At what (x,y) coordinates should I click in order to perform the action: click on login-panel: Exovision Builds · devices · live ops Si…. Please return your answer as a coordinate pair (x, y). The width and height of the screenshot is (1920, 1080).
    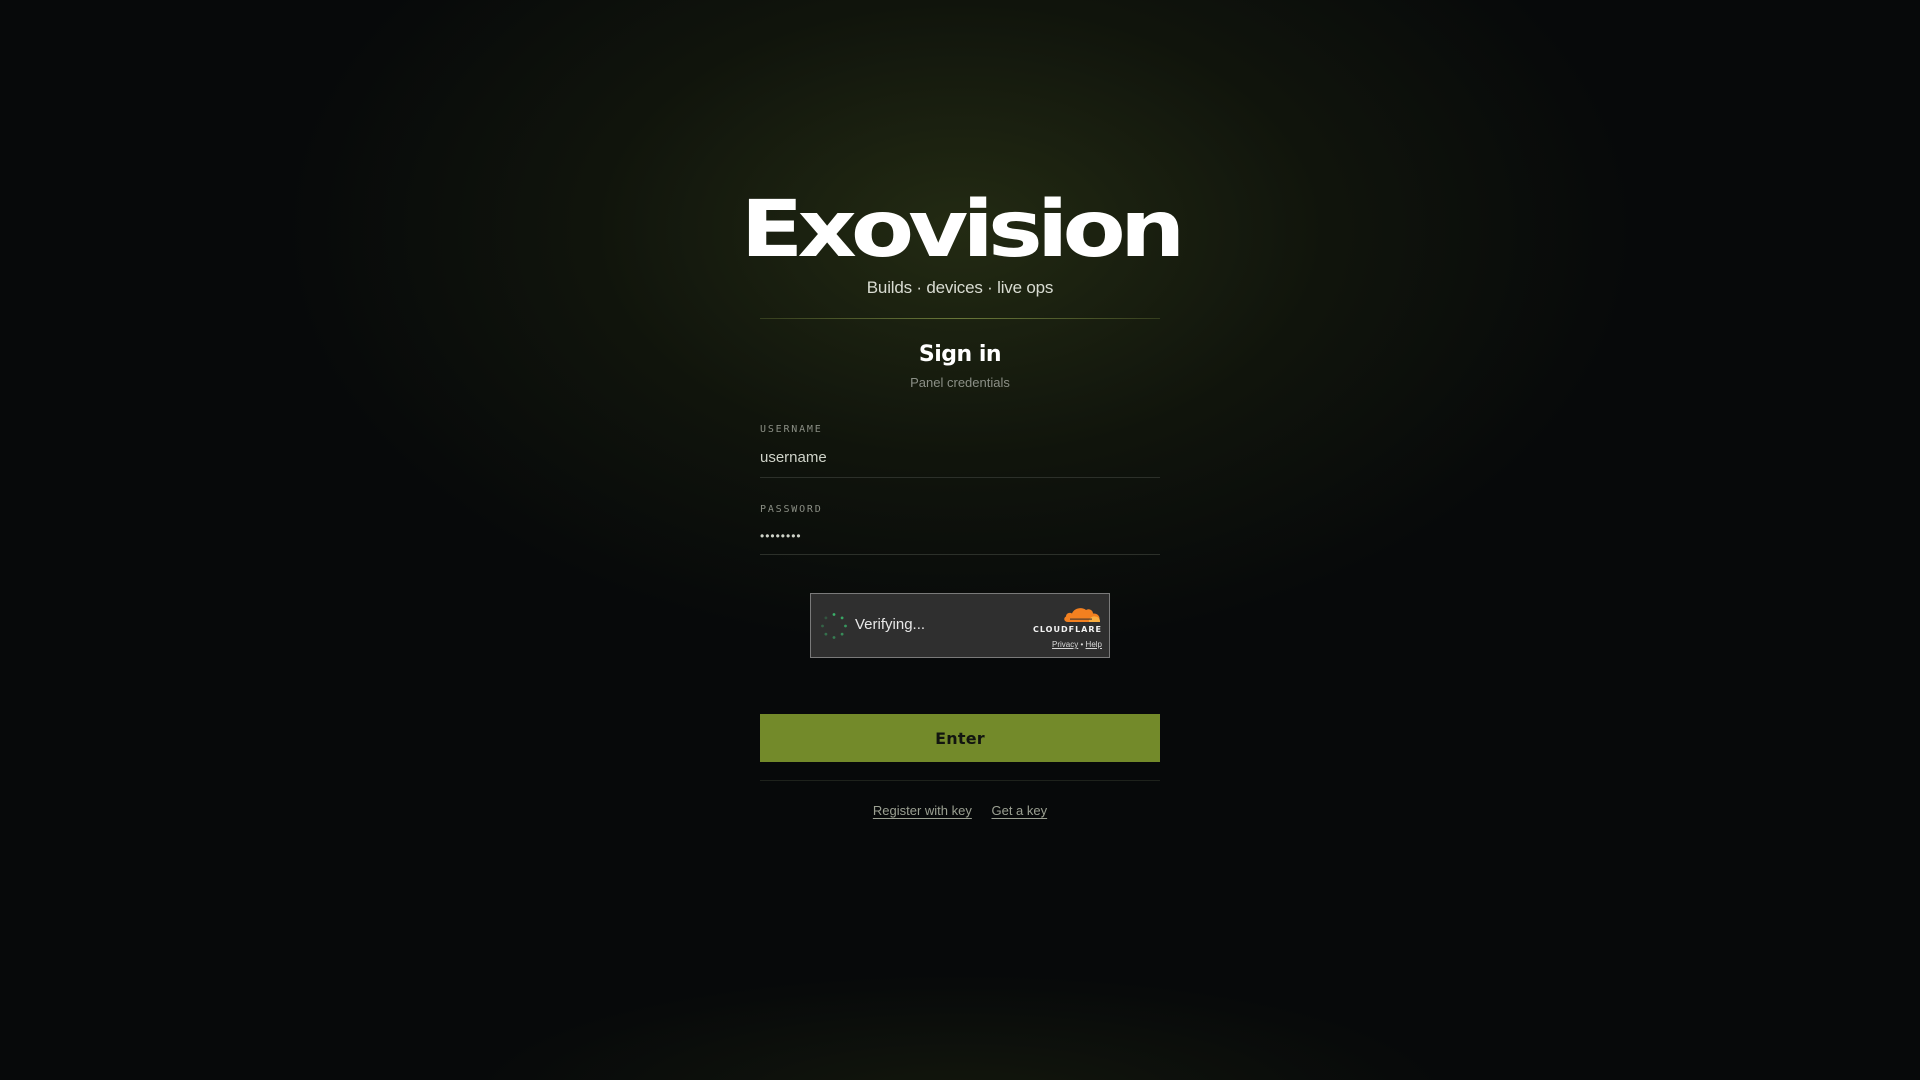
    Looking at the image, I should click on (962, 504).